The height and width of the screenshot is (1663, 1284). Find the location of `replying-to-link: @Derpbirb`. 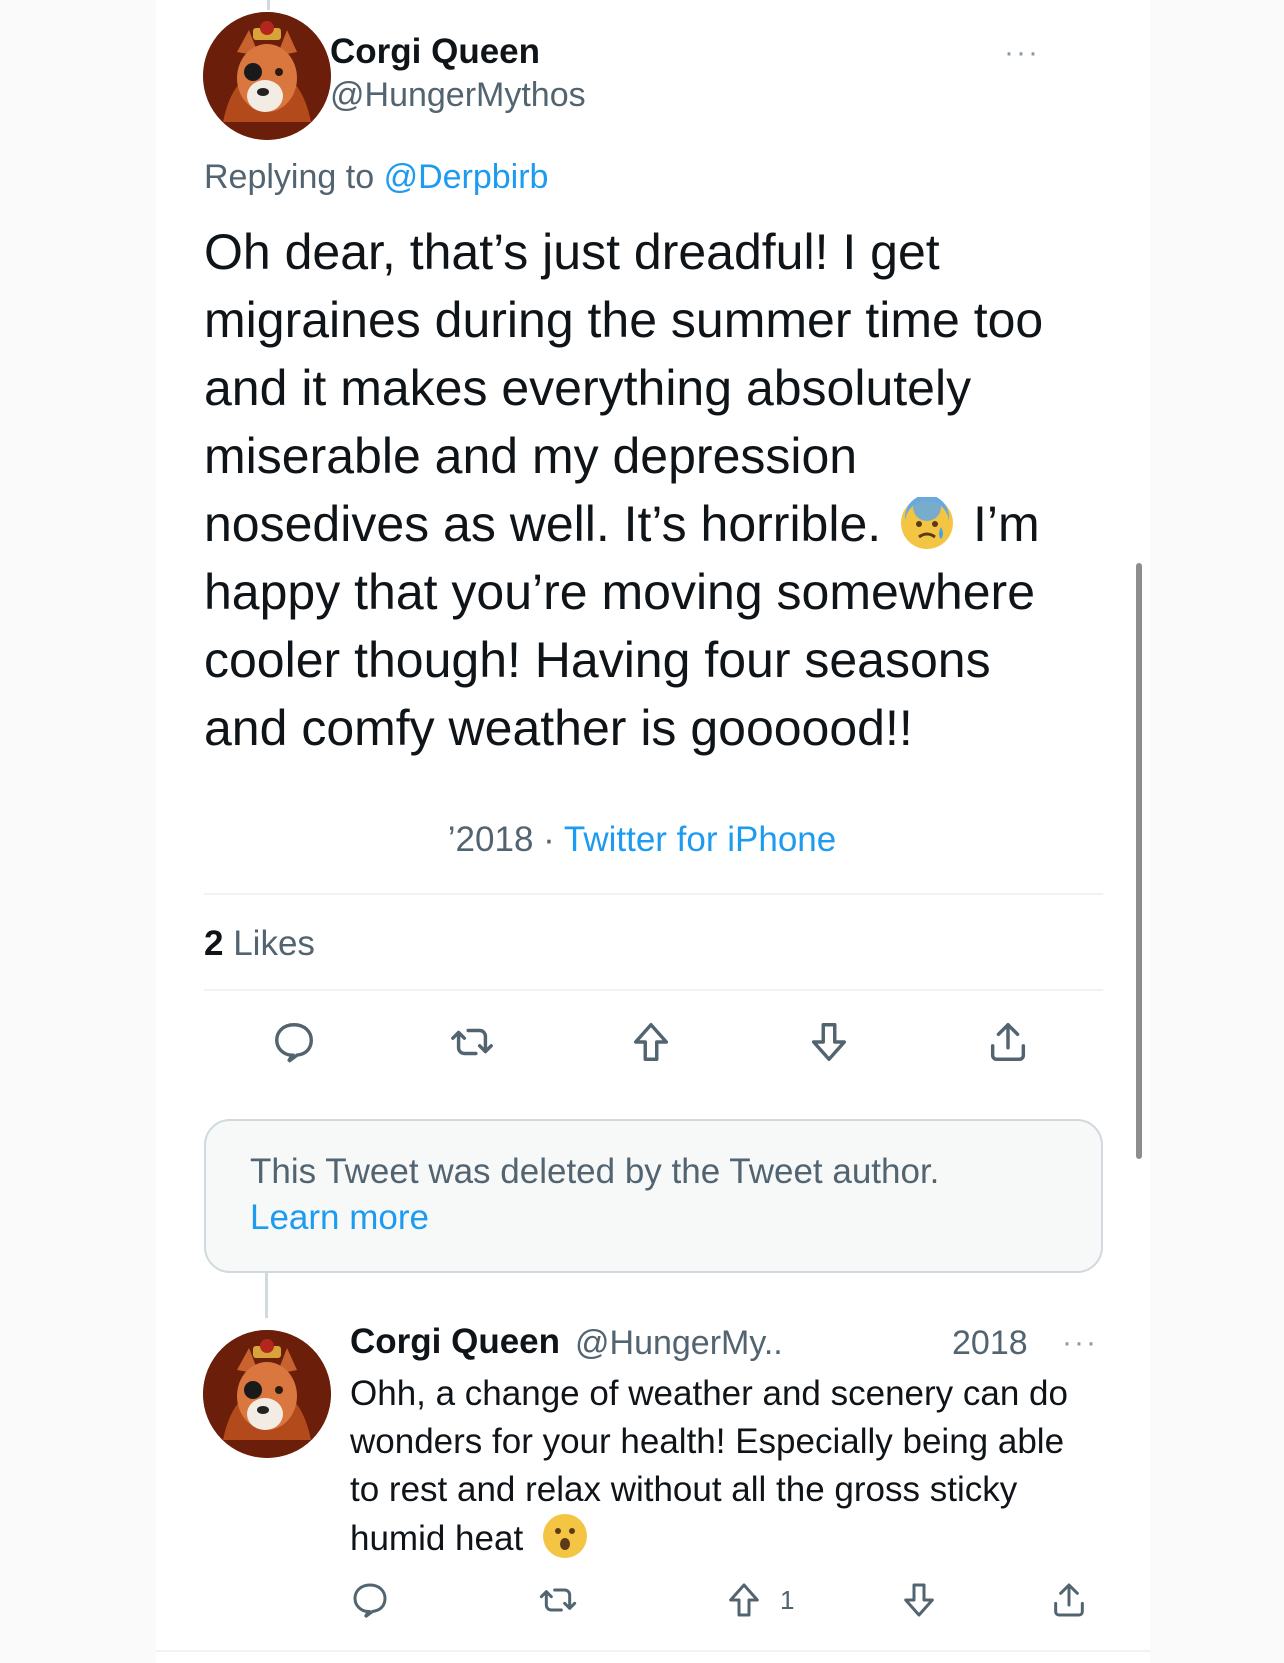

replying-to-link: @Derpbirb is located at coordinates (466, 177).